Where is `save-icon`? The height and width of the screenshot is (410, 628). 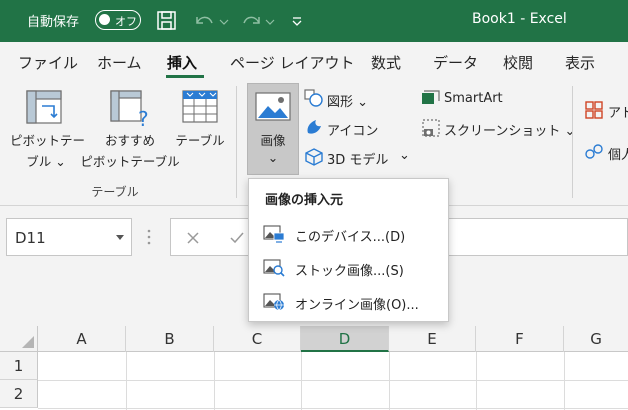
save-icon is located at coordinates (167, 21).